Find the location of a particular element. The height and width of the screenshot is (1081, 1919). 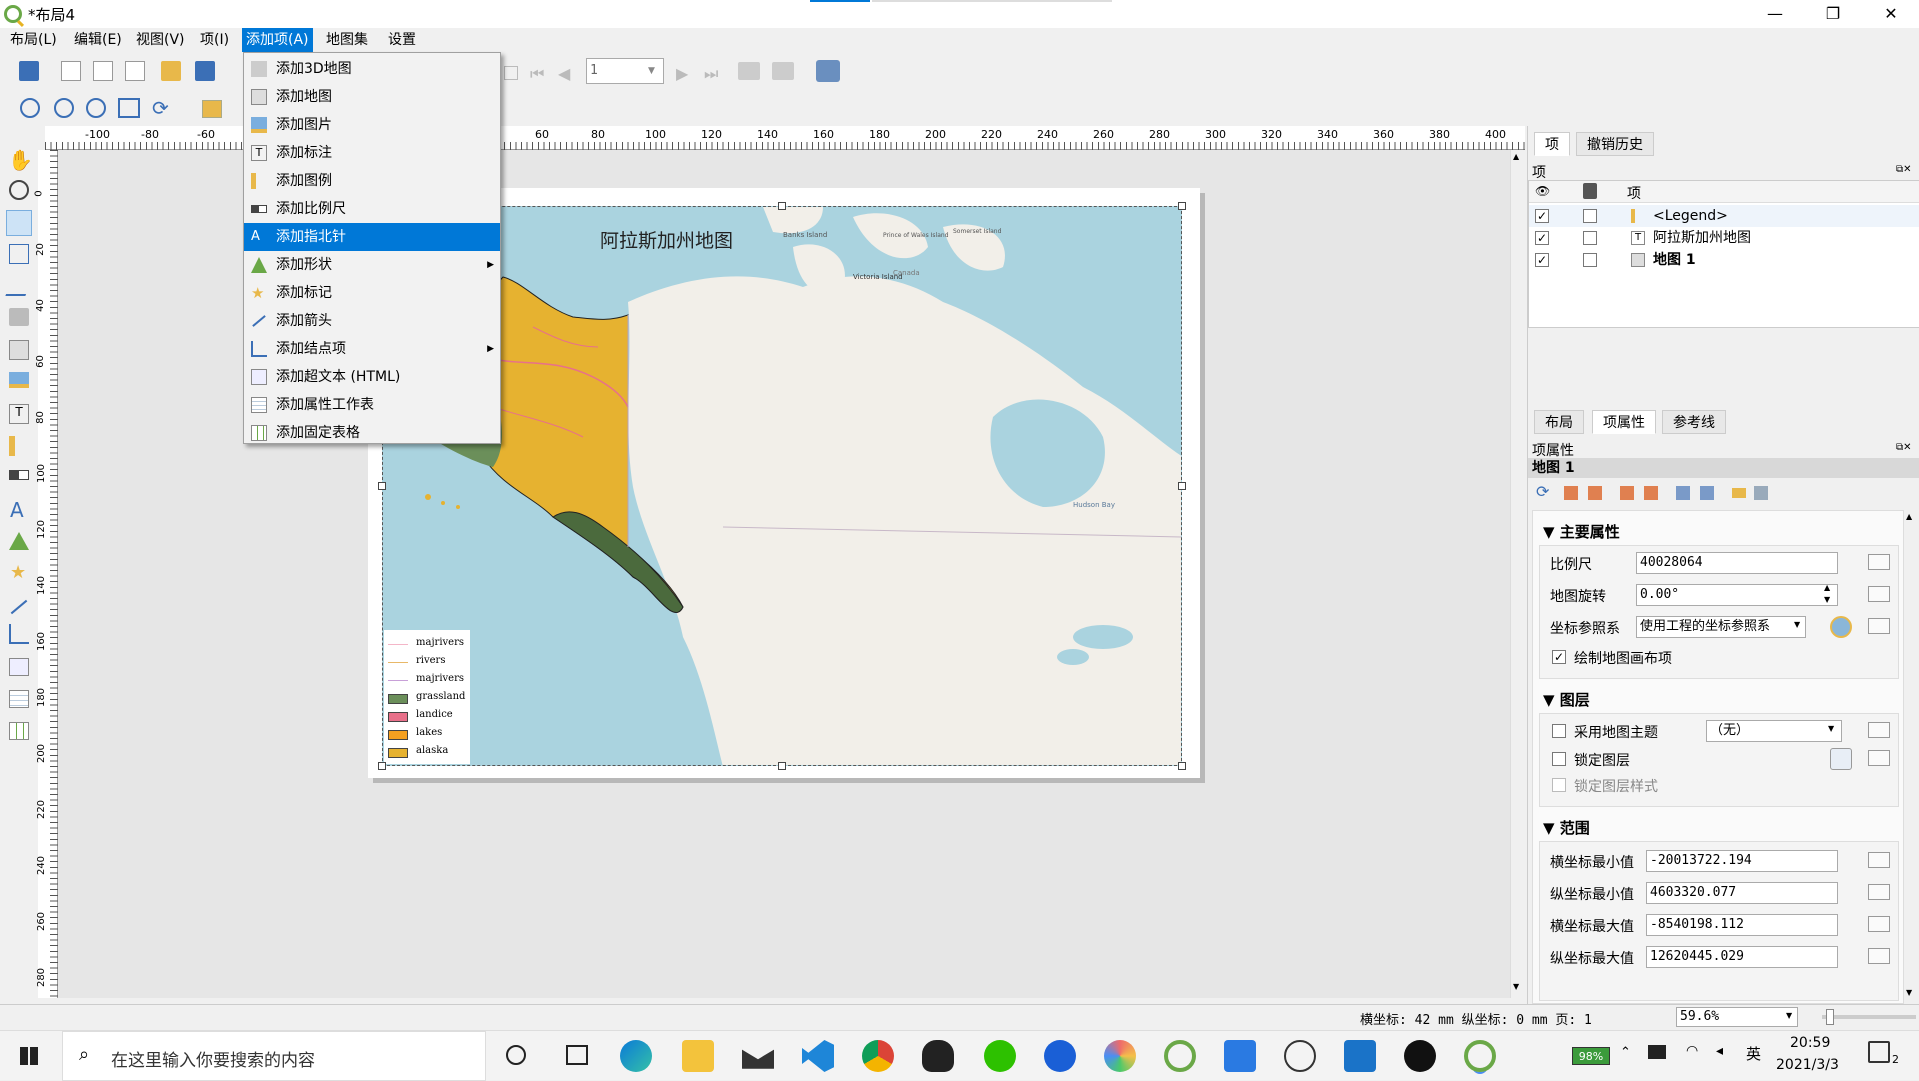

atlas-preview-icon is located at coordinates (828, 71).